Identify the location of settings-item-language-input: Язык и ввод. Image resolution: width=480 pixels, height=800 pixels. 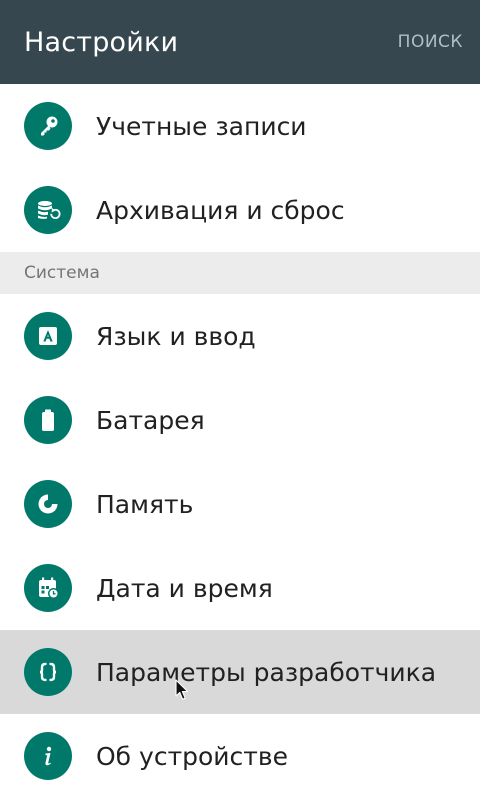
(240, 336).